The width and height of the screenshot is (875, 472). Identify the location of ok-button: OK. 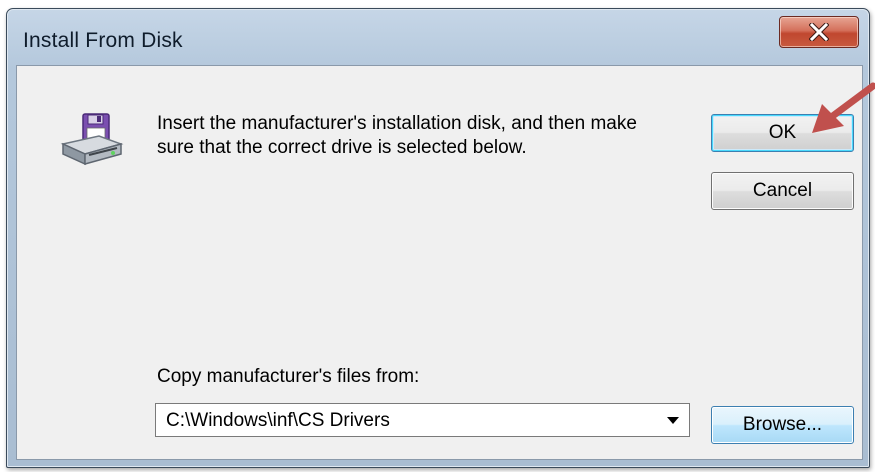
(782, 133).